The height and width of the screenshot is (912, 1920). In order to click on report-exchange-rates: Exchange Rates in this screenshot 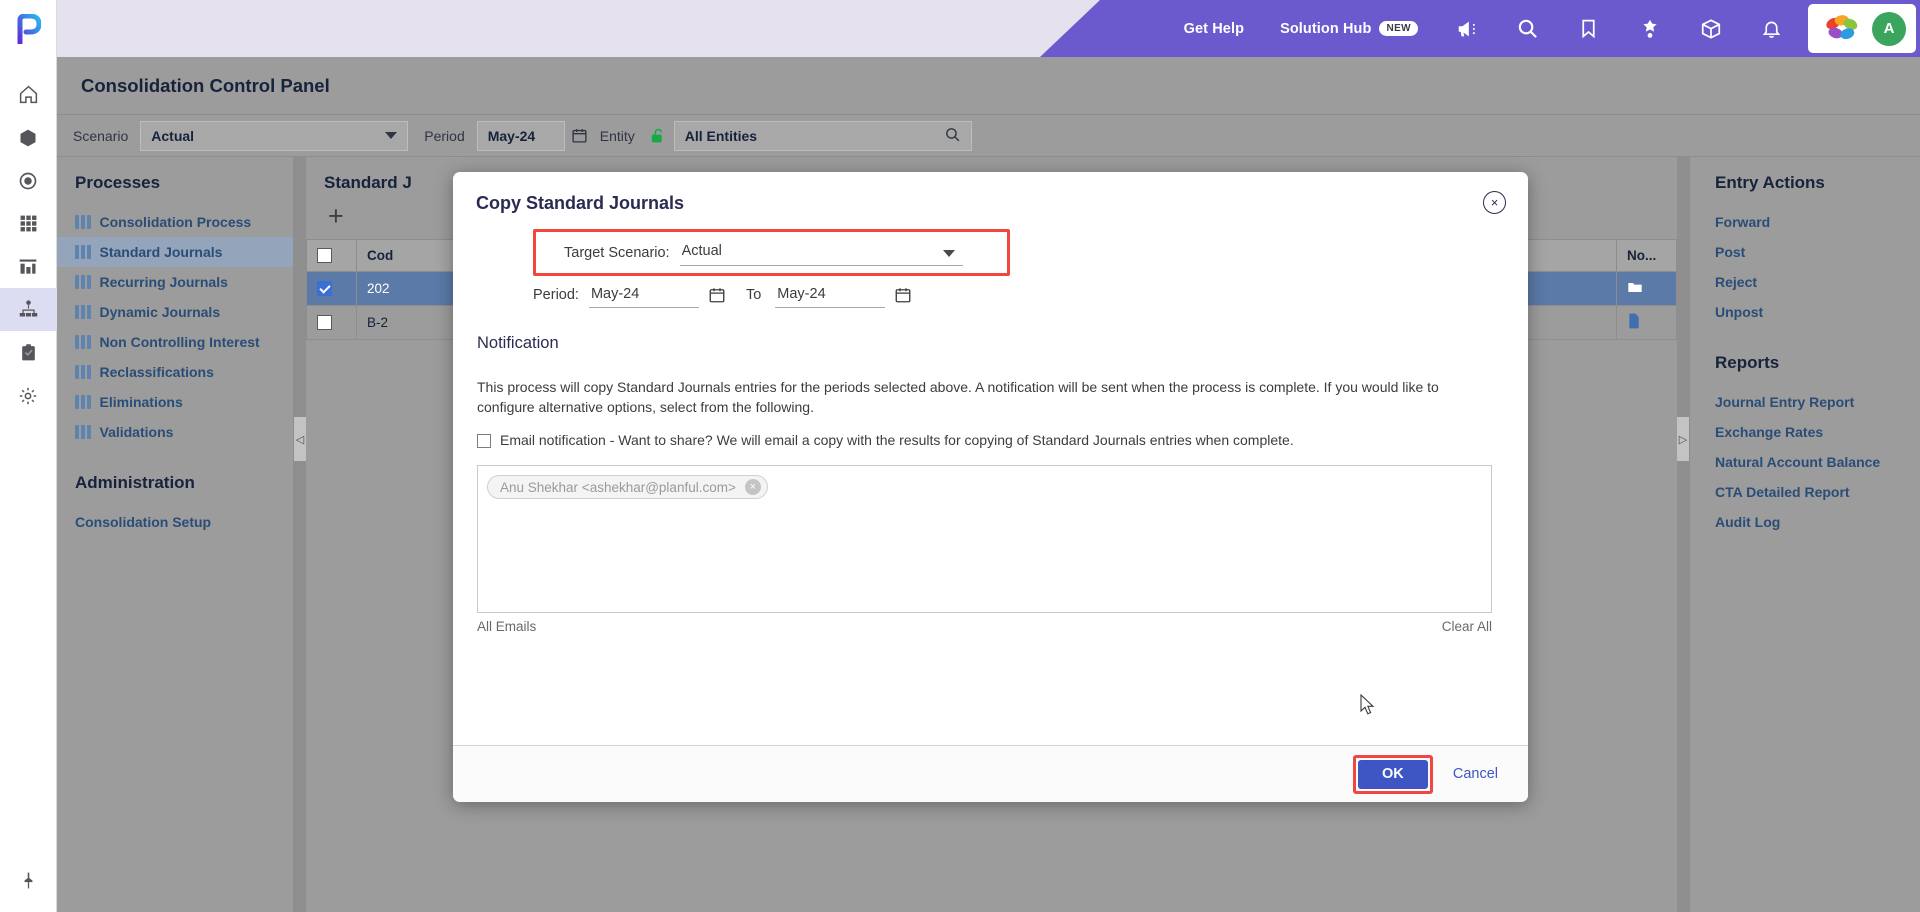, I will do `click(1805, 432)`.